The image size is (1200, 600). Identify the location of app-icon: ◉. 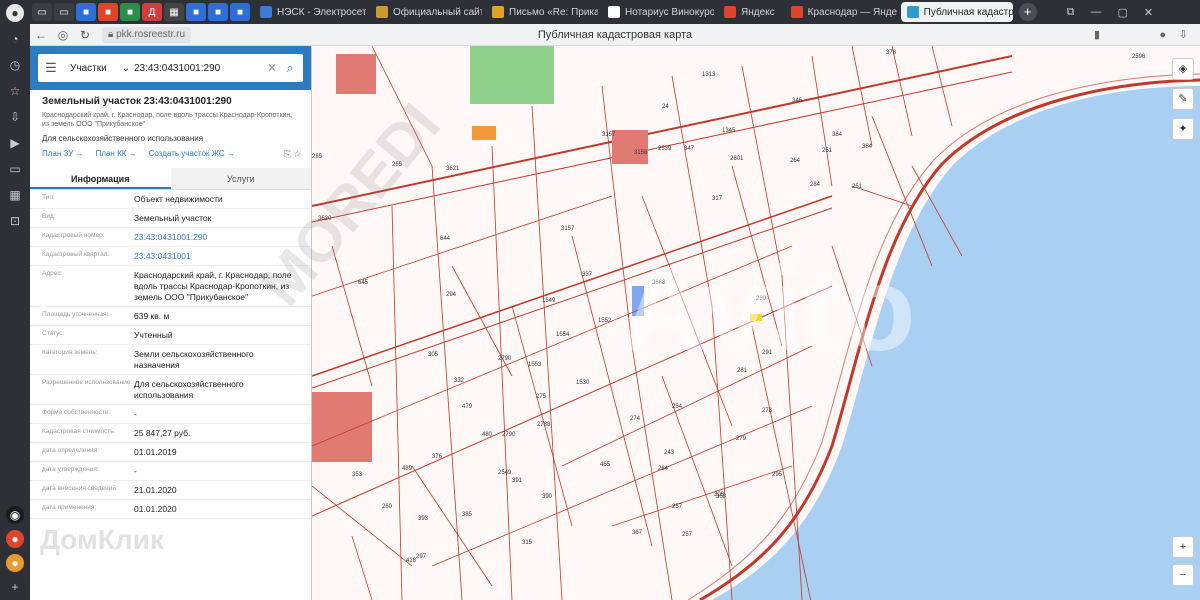
(15, 515).